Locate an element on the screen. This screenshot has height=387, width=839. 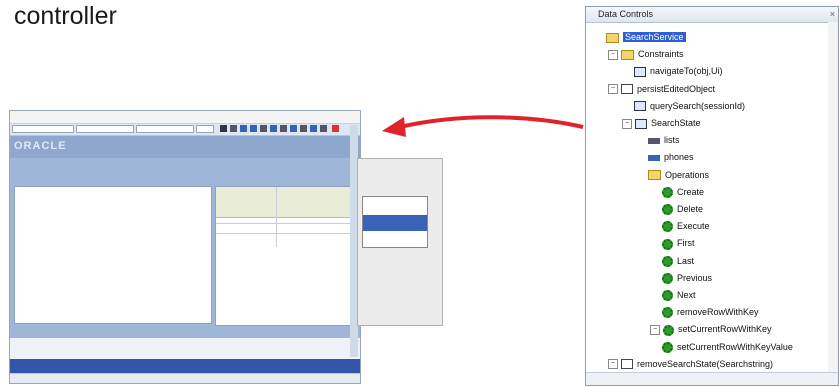
tree-item: querySearch(sessionId) is located at coordinates (689, 106).